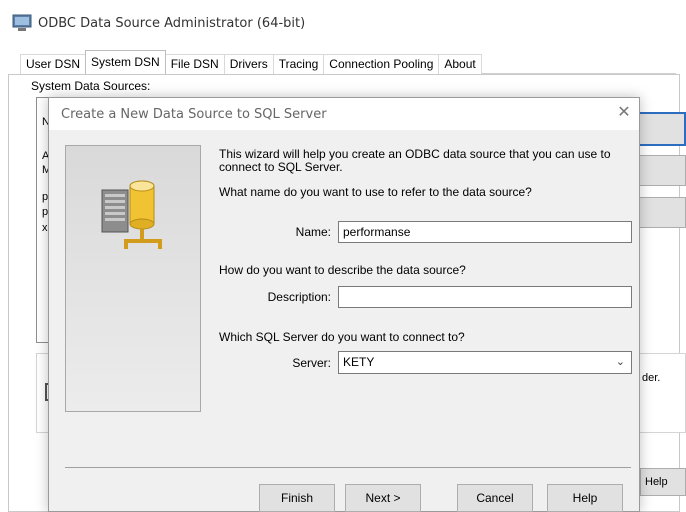 The height and width of the screenshot is (512, 686). Describe the element at coordinates (297, 498) in the screenshot. I see `finish-button: Finish` at that location.